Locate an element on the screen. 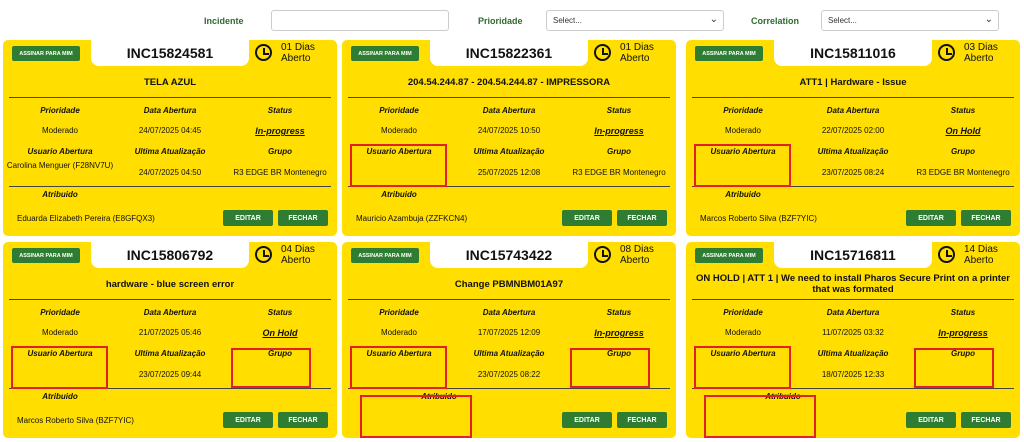 The image size is (1024, 442). usuario-value: Carolina Menguer (F28NV7U) is located at coordinates (60, 165).